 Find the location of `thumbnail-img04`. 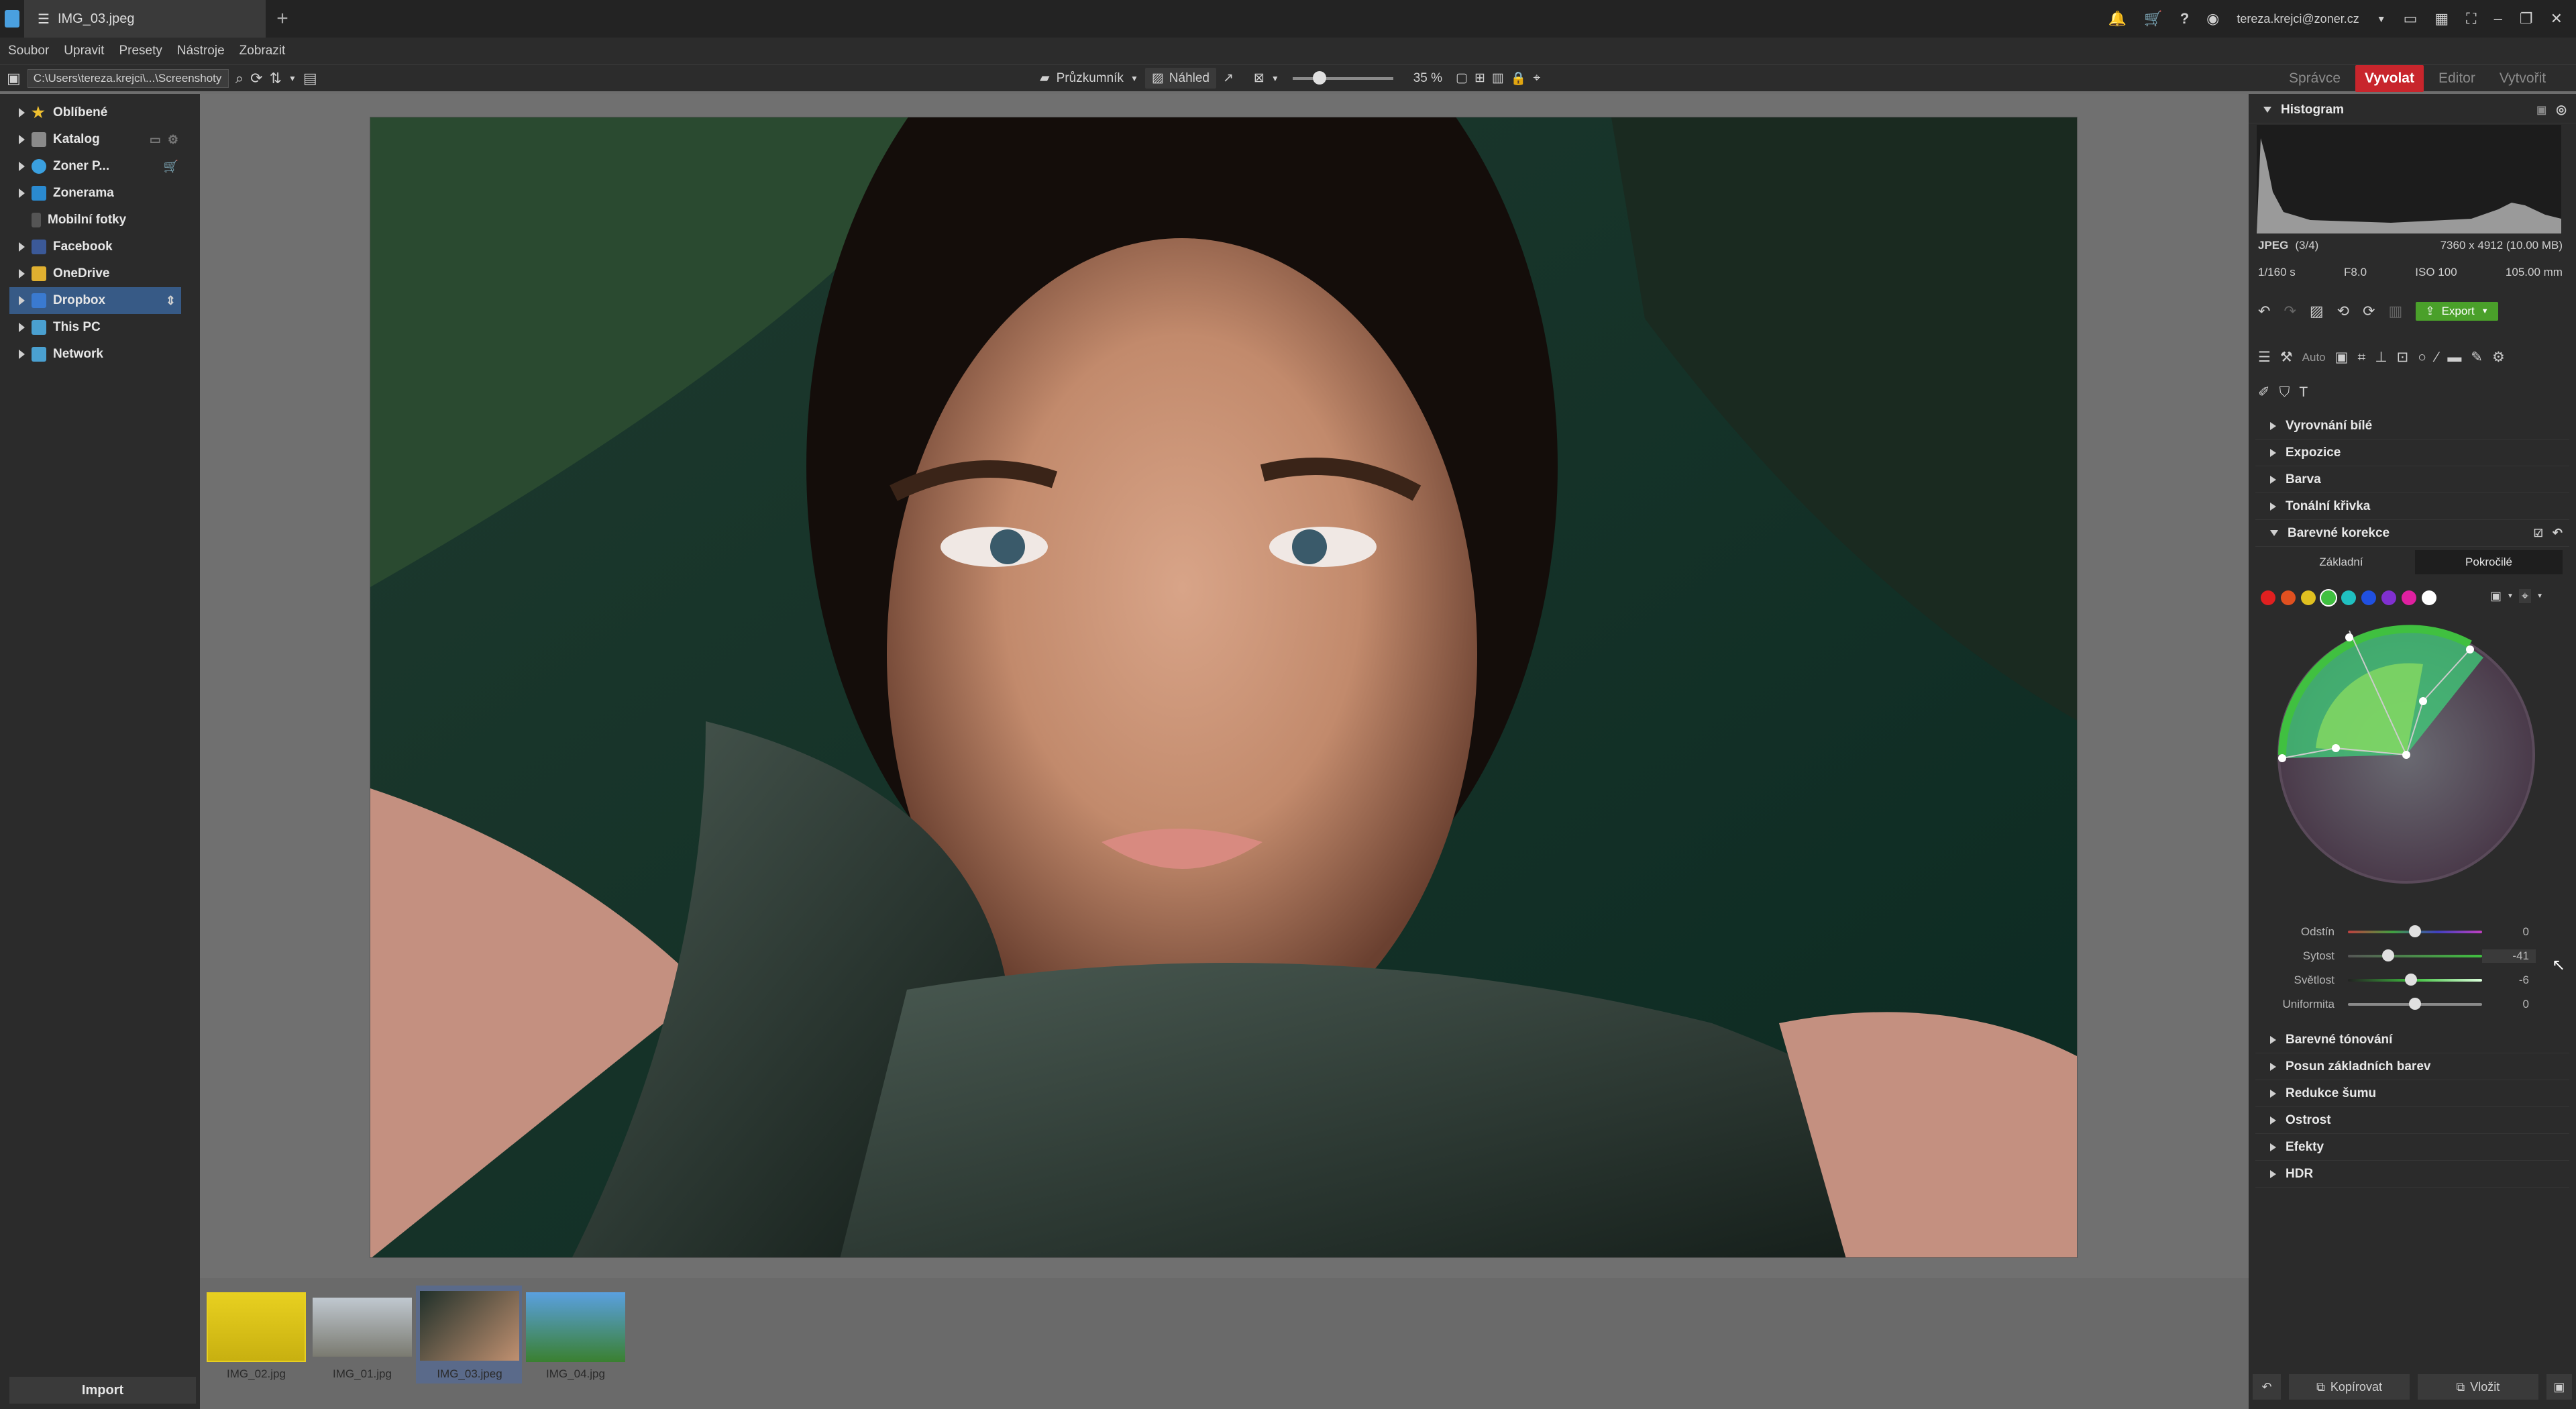

thumbnail-img04 is located at coordinates (575, 1327).